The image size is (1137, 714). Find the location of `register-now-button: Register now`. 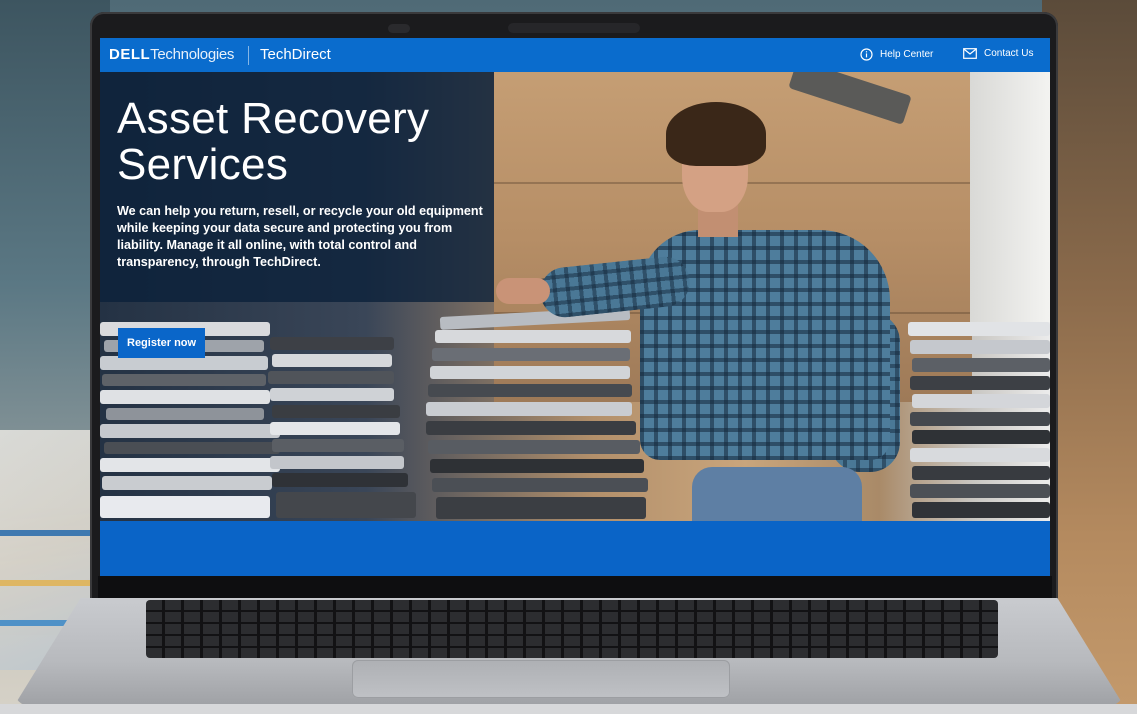

register-now-button: Register now is located at coordinates (162, 343).